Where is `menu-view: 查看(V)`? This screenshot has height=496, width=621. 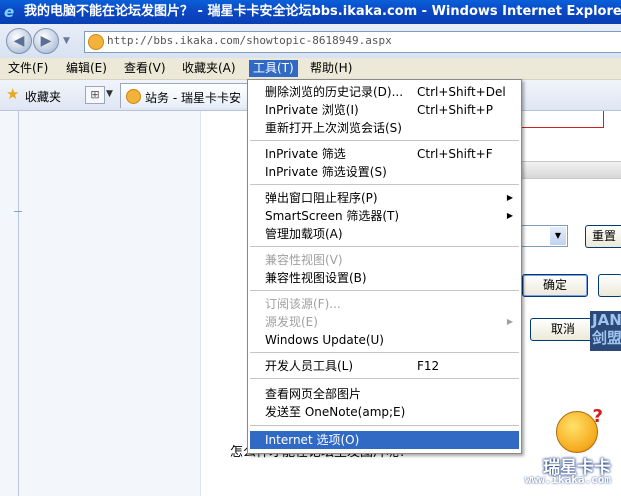 menu-view: 查看(V) is located at coordinates (145, 68).